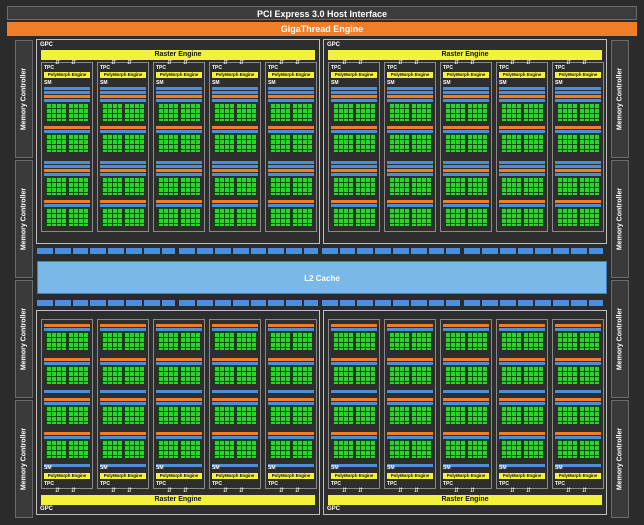 This screenshot has height=525, width=644. I want to click on gpc-label: GPC, so click(334, 509).